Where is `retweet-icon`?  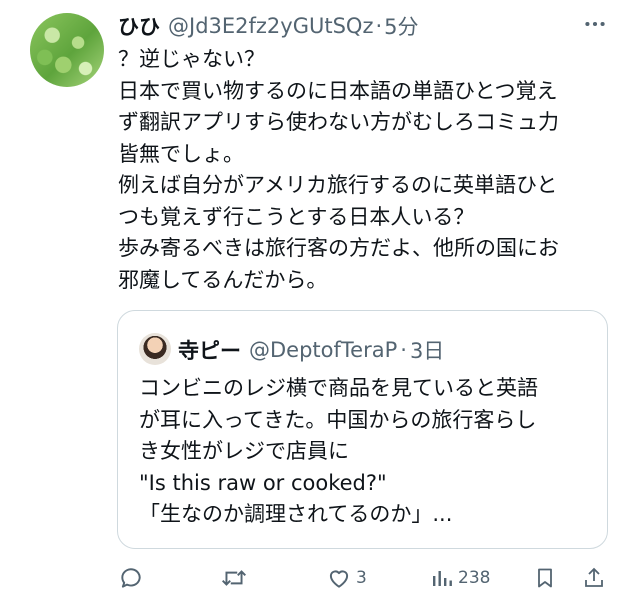 retweet-icon is located at coordinates (234, 578).